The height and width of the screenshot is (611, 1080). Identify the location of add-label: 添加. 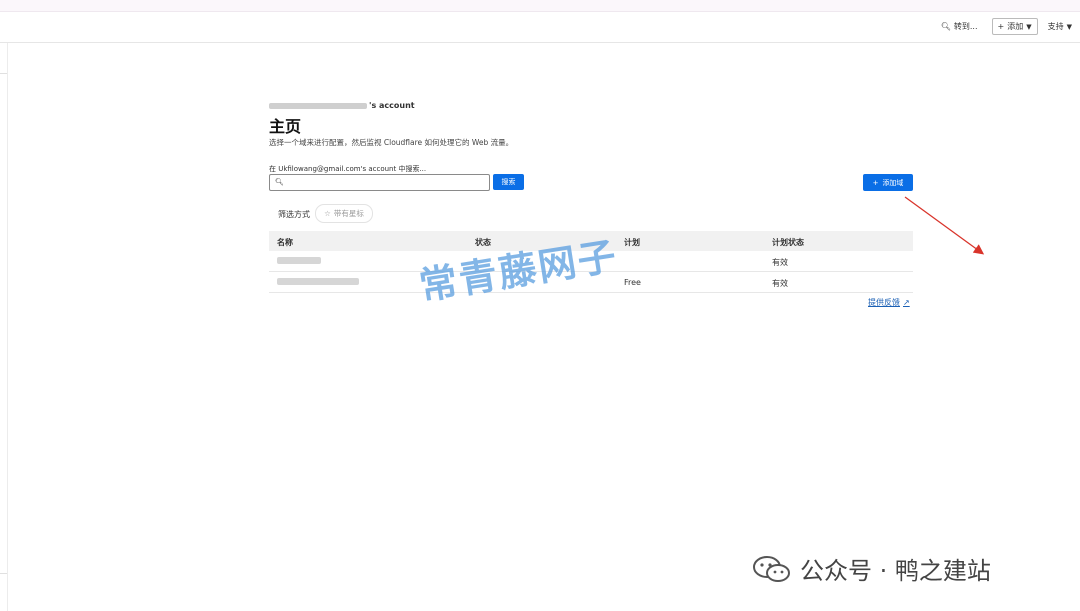
(1015, 26).